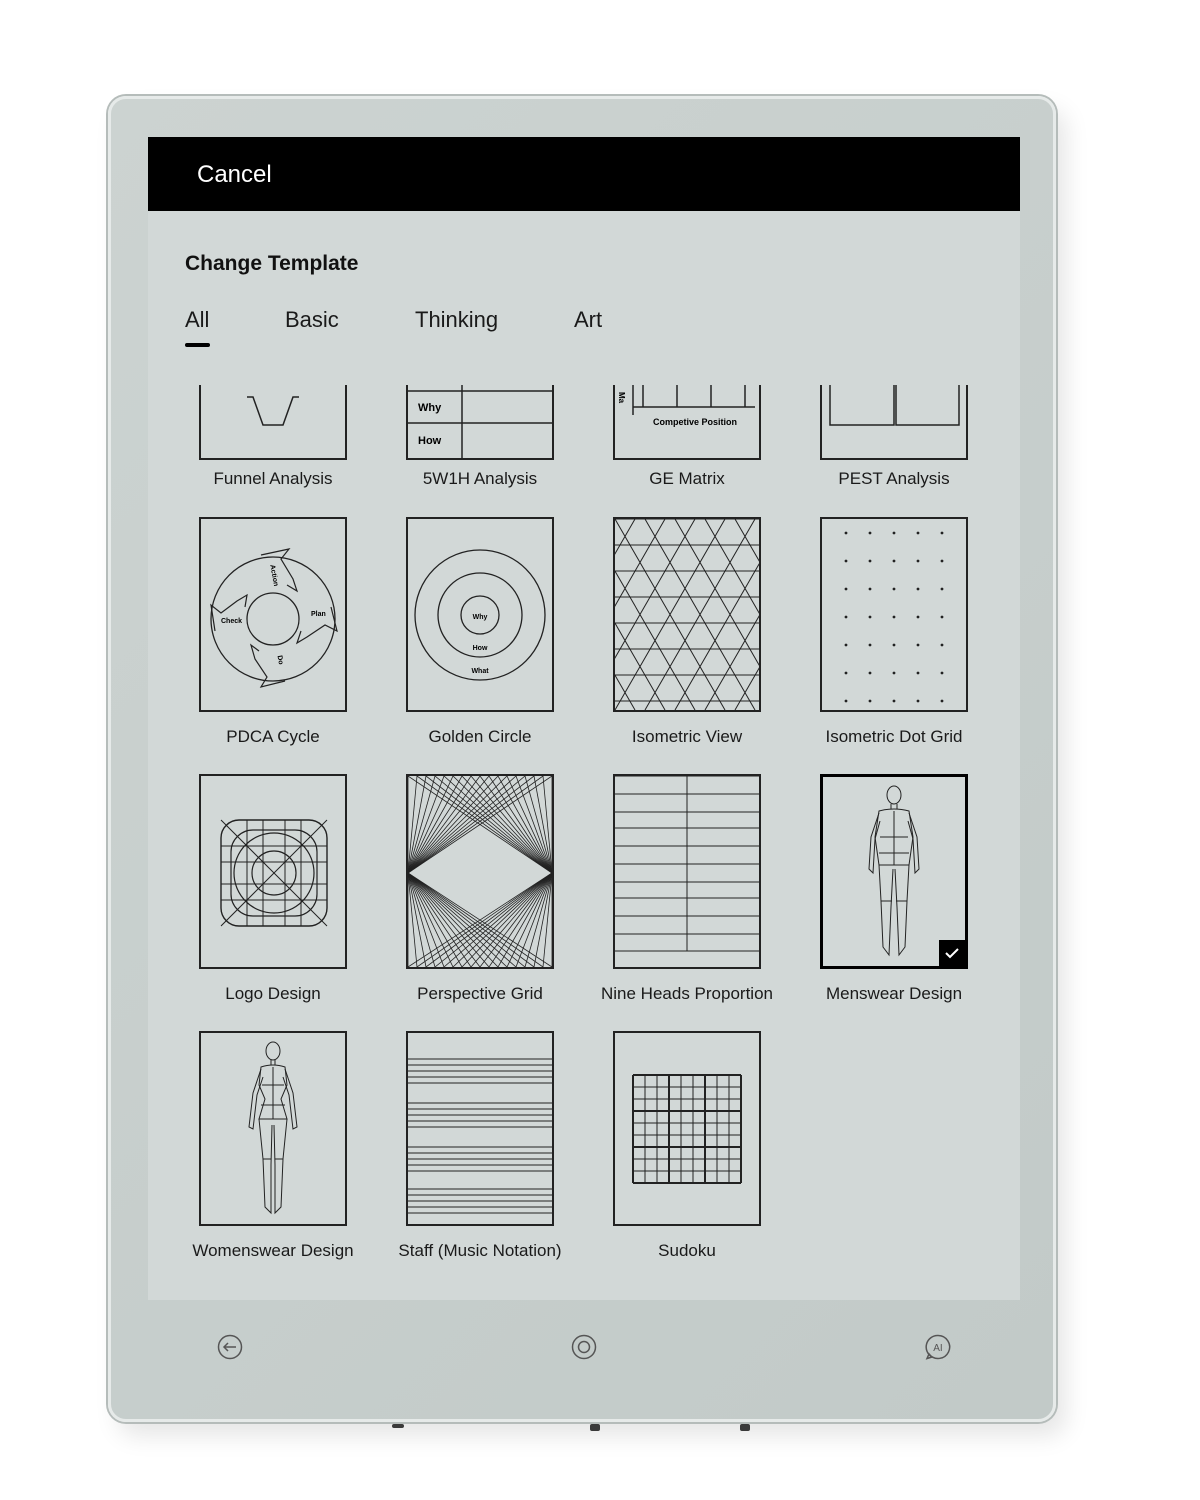 Image resolution: width=1200 pixels, height=1500 pixels. I want to click on template-name: PEST Analysis, so click(894, 478).